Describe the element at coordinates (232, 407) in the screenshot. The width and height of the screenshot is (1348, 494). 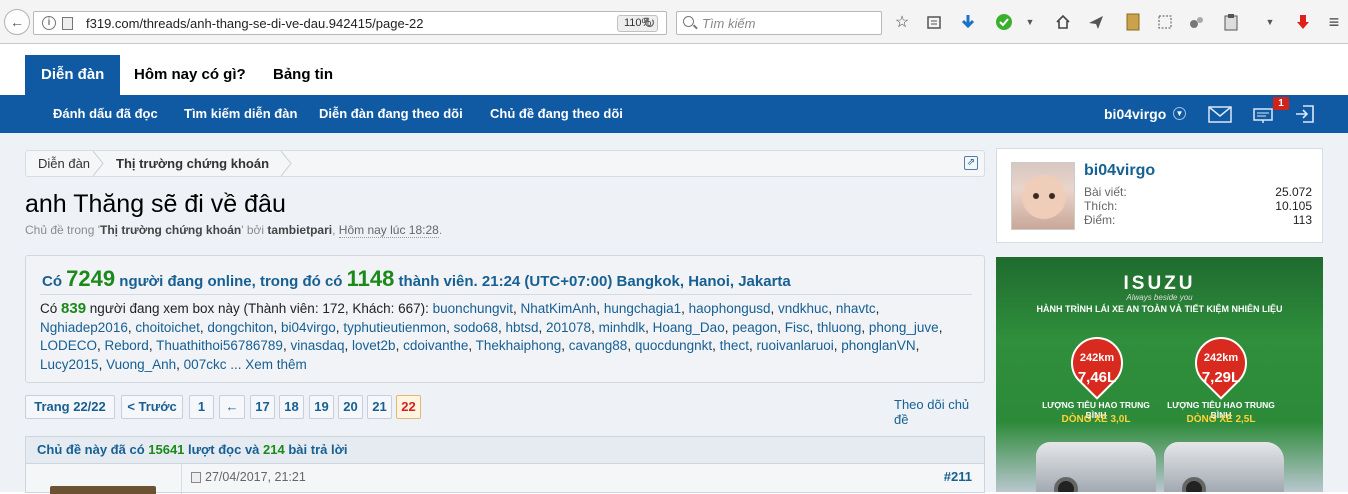
I see `page-jump-back: ←` at that location.